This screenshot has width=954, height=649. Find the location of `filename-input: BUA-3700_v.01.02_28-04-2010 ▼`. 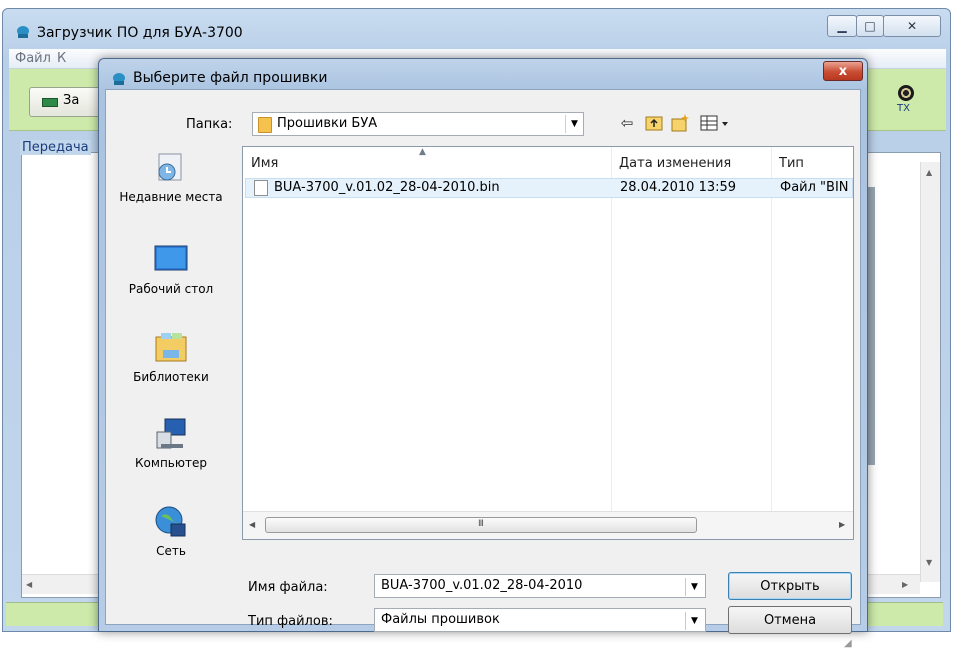

filename-input: BUA-3700_v.01.02_28-04-2010 ▼ is located at coordinates (540, 586).